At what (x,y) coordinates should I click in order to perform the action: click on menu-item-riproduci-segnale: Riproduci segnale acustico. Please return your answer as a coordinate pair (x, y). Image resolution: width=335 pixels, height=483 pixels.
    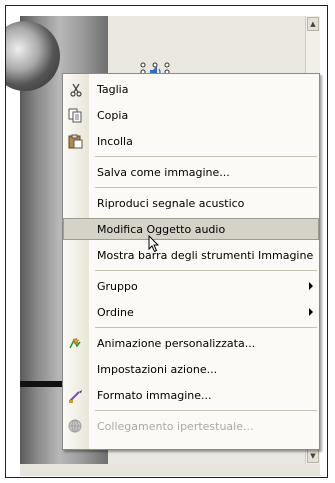
    Looking at the image, I should click on (191, 203).